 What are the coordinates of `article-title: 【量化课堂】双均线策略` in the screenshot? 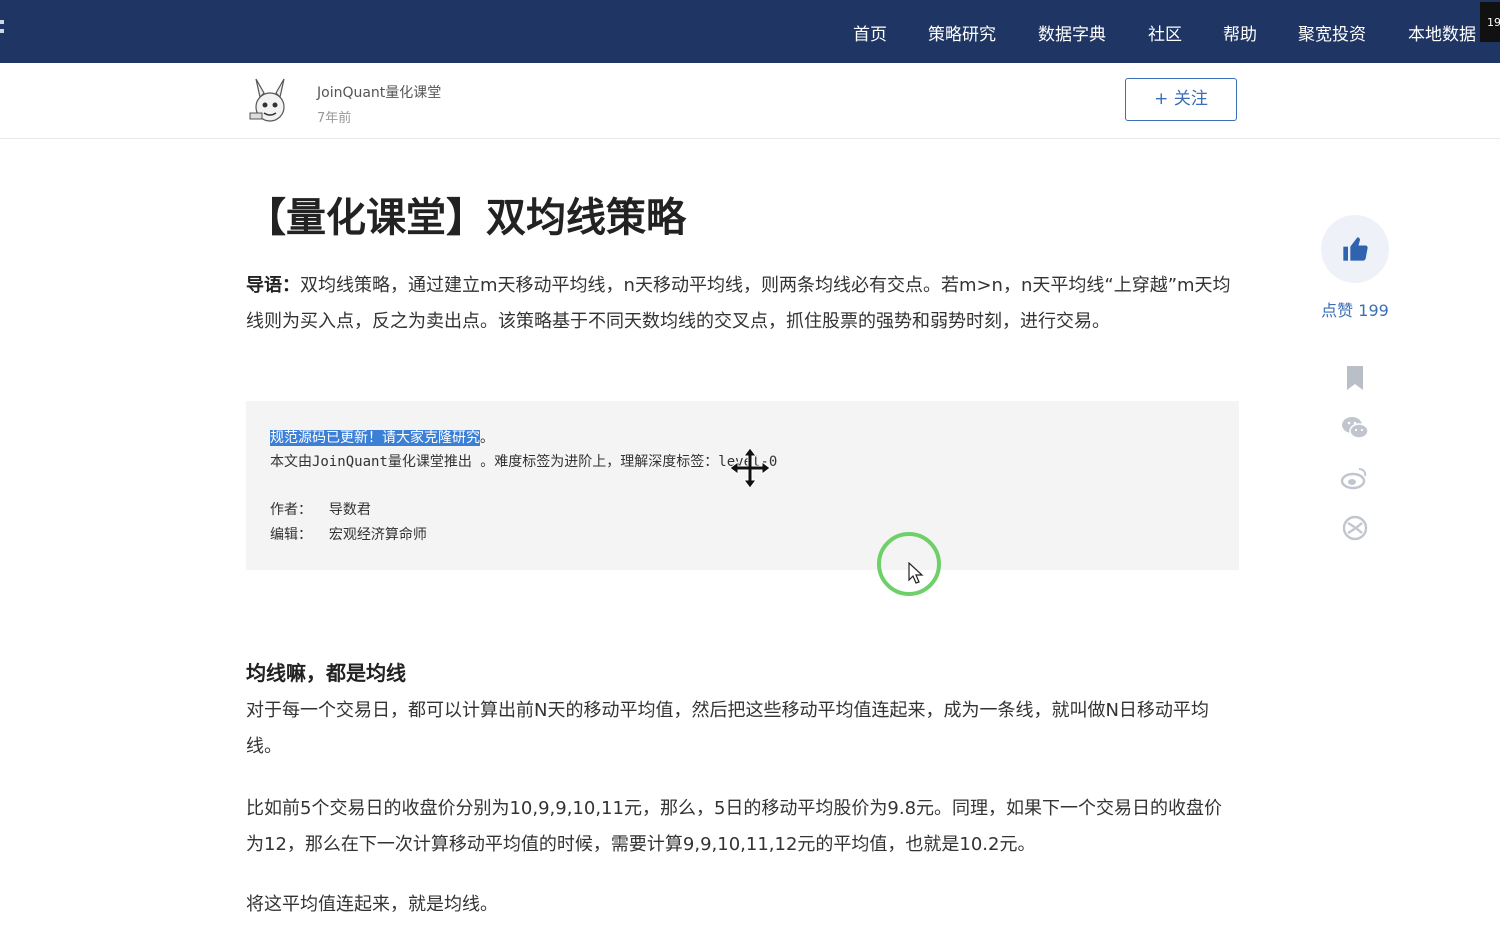 It's located at (466, 218).